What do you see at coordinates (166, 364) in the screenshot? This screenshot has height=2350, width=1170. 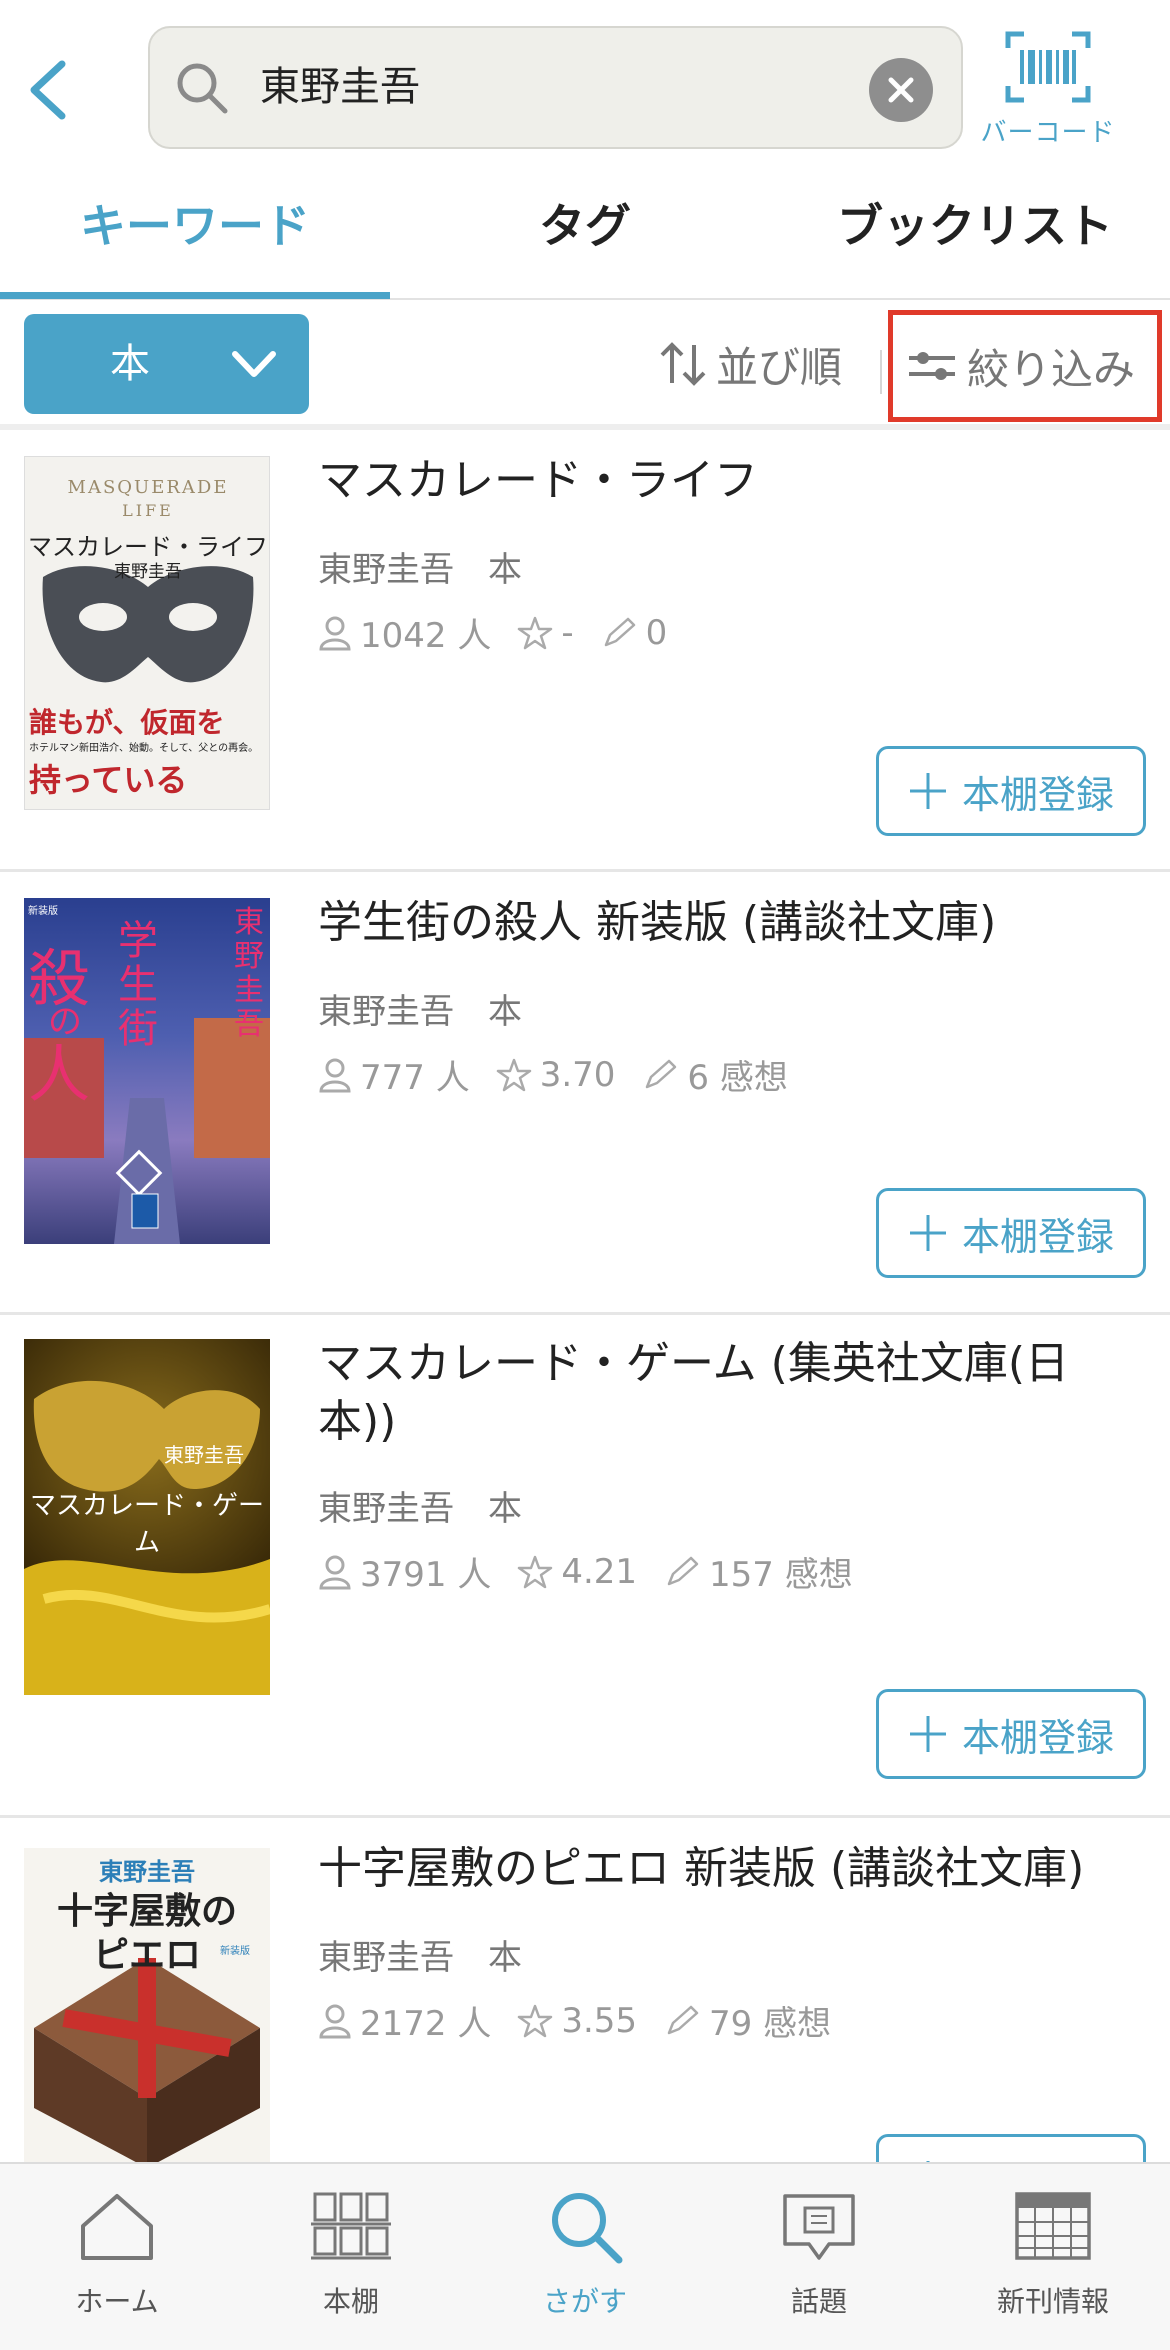 I see `type-dropdown: 本` at bounding box center [166, 364].